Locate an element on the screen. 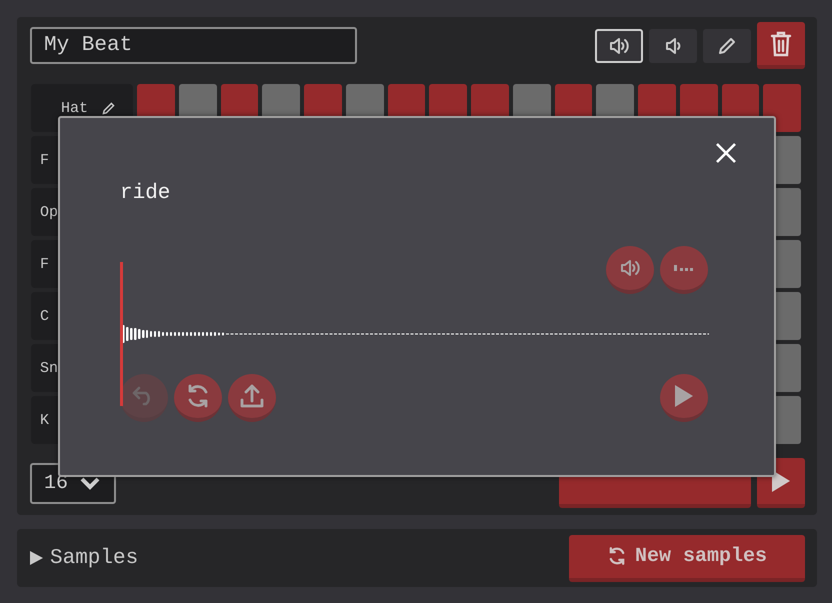 The image size is (832, 603). play-button is located at coordinates (684, 398).